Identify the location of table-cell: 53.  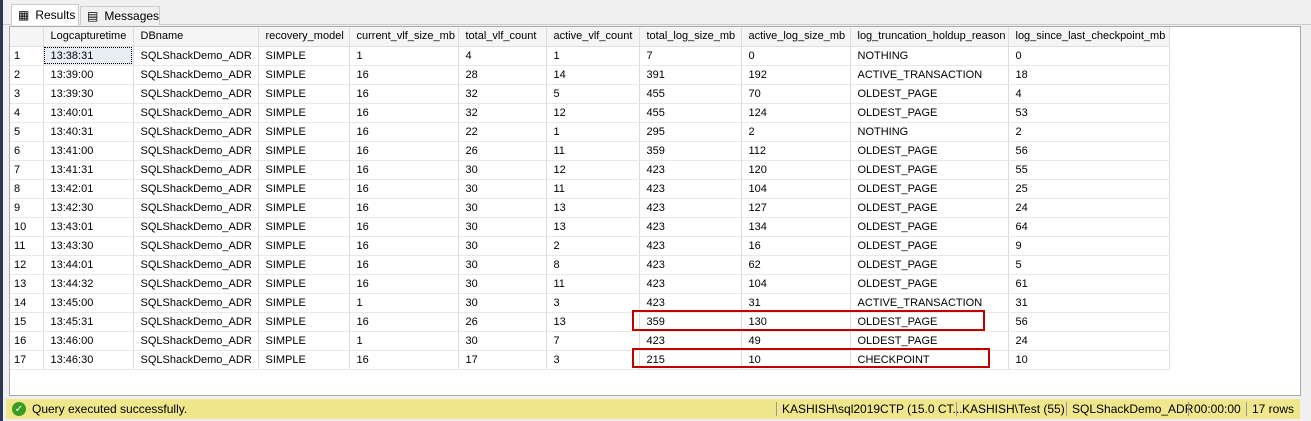
(1089, 113).